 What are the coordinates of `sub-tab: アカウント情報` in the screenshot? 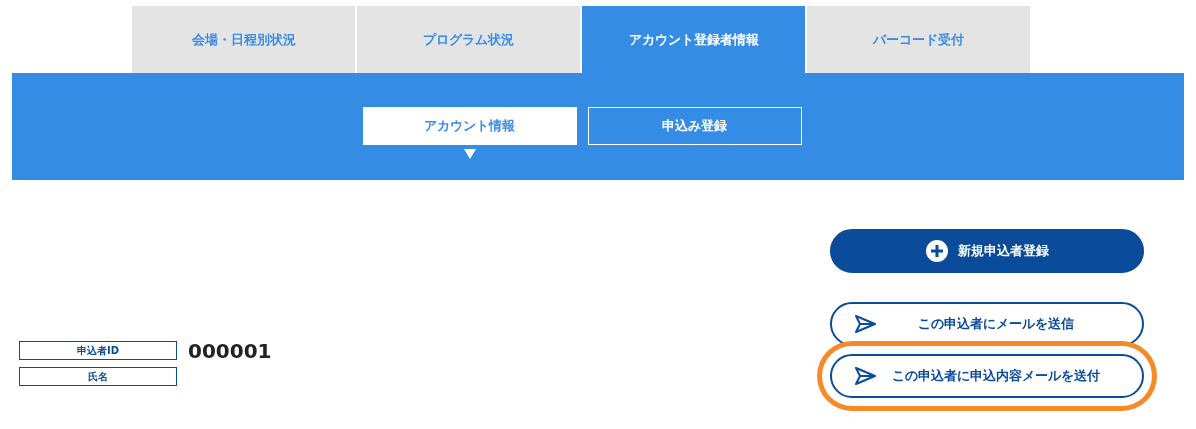 It's located at (469, 126).